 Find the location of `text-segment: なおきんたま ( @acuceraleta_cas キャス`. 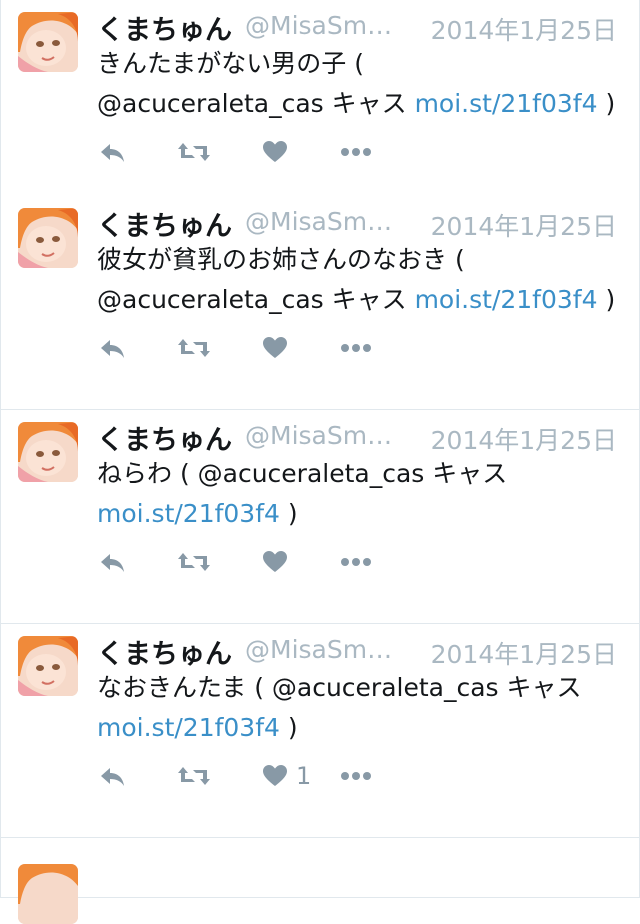

text-segment: なおきんたま ( @acuceraleta_cas キャス is located at coordinates (339, 687).